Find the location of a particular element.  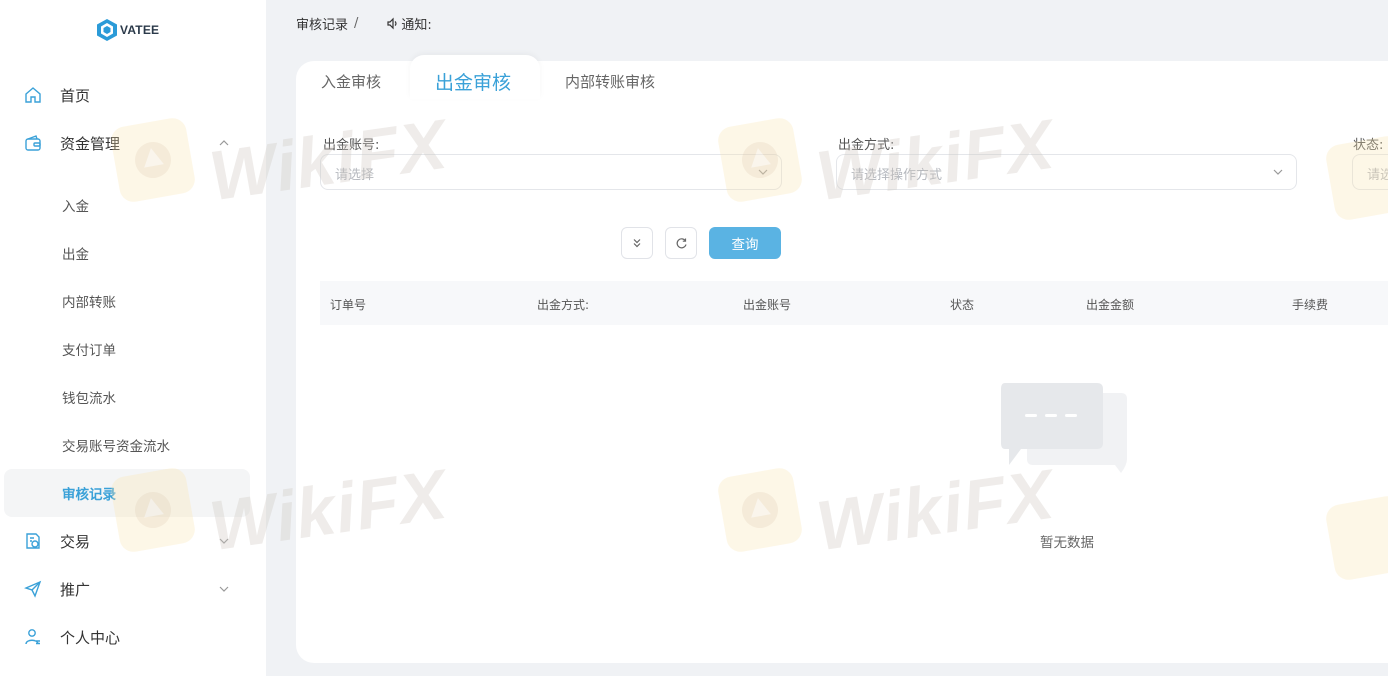

chevron-up-icon is located at coordinates (224, 143).